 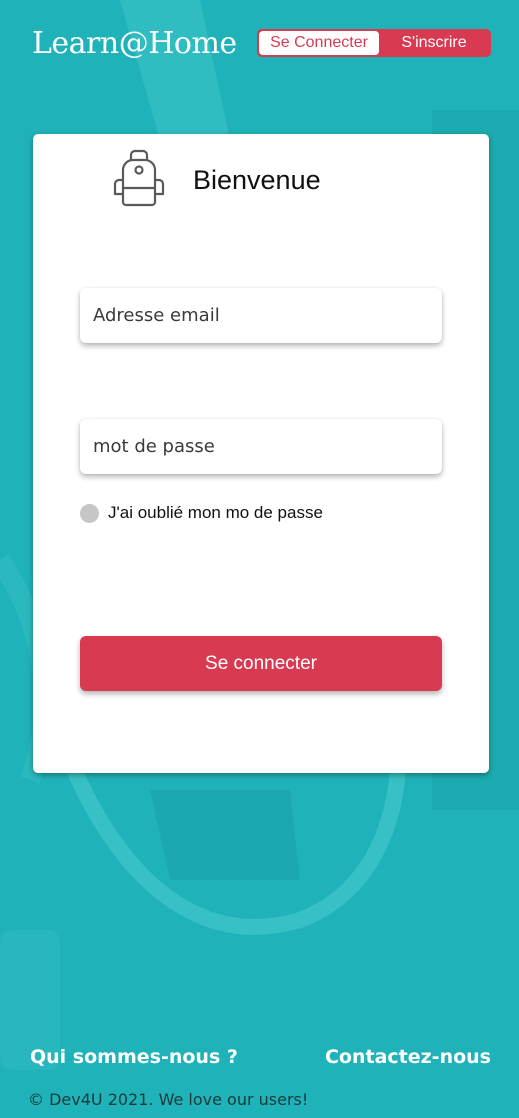 I want to click on backpack-icon, so click(x=139, y=178).